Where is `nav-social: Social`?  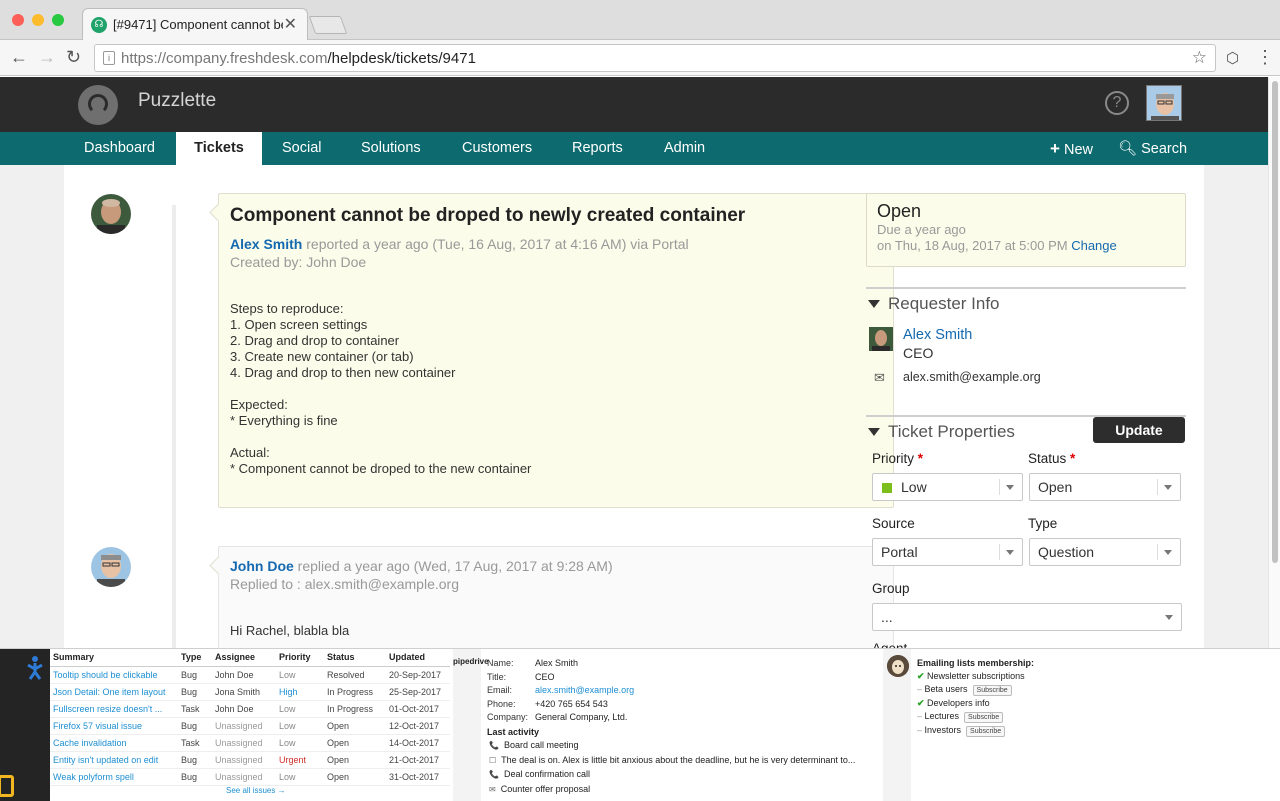 nav-social: Social is located at coordinates (302, 148).